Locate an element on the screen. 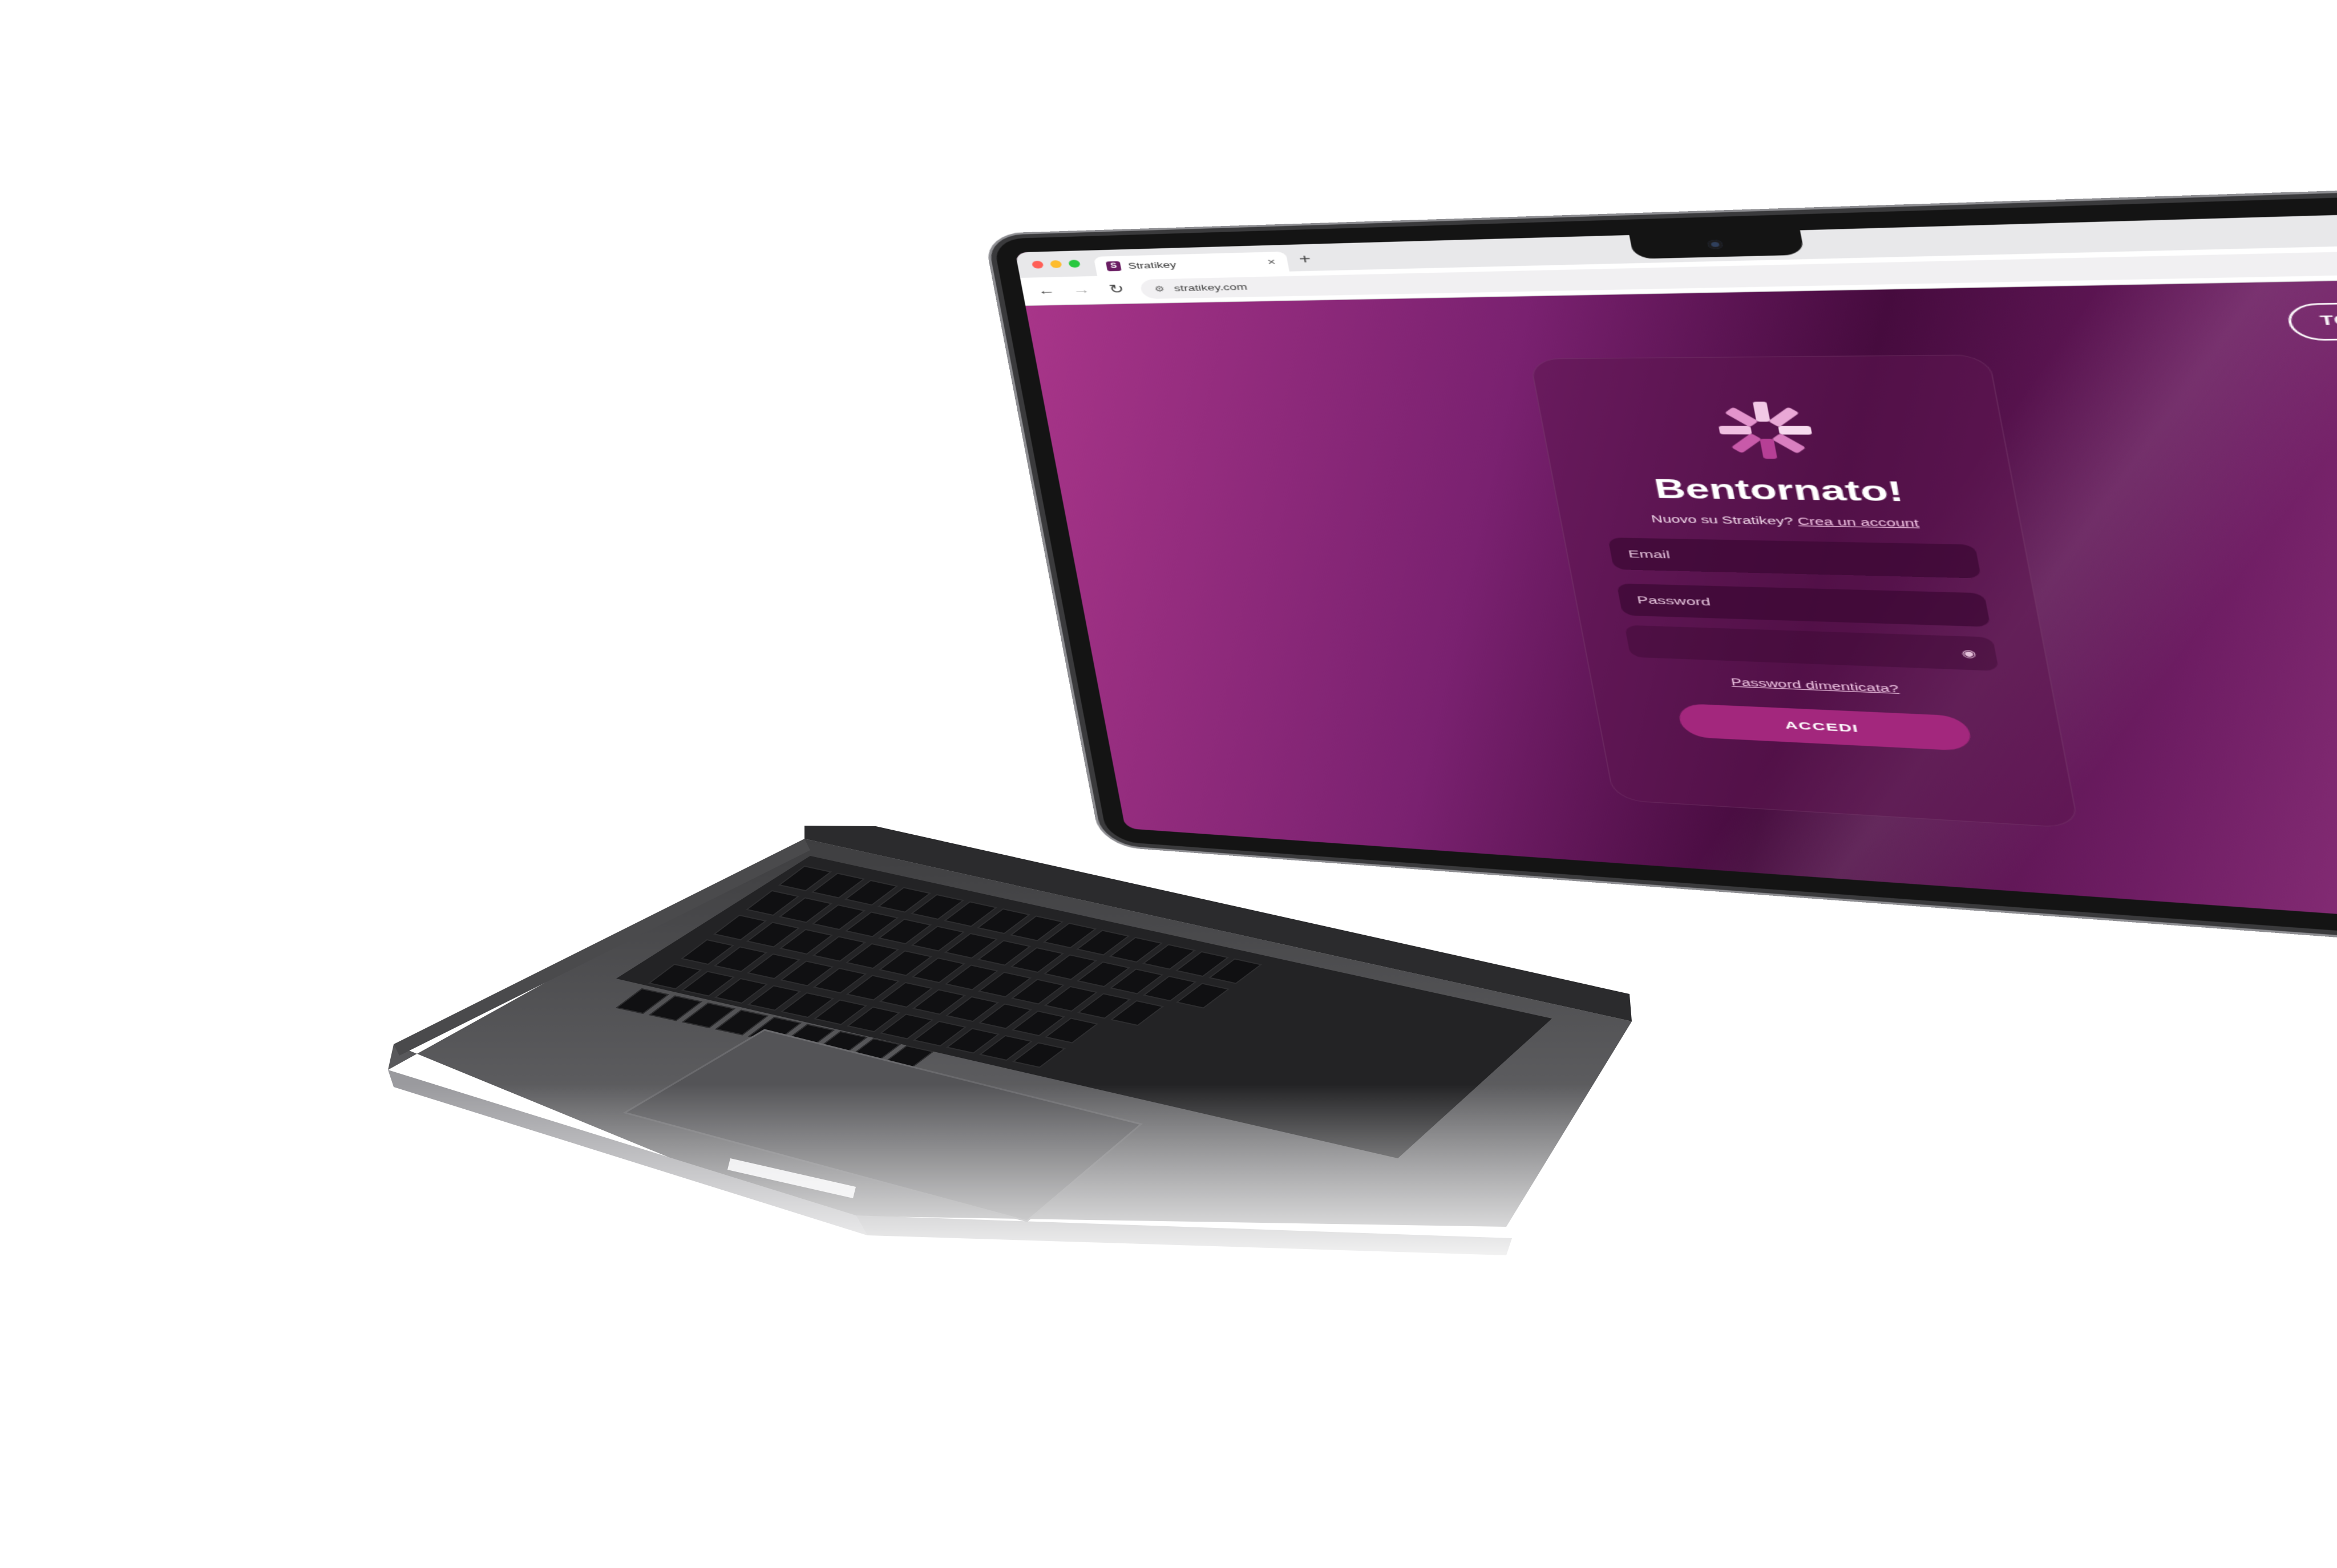 Image resolution: width=2337 pixels, height=1568 pixels. camera-notch is located at coordinates (1717, 244).